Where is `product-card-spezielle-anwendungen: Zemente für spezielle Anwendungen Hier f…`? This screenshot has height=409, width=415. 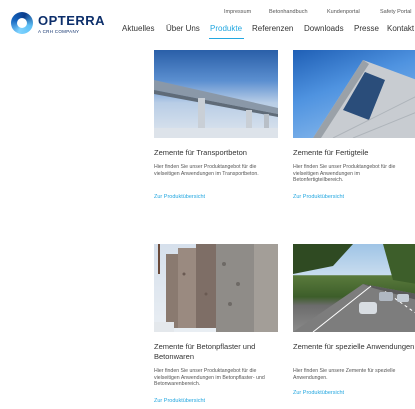 product-card-spezielle-anwendungen: Zemente für spezielle Anwendungen Hier f… is located at coordinates (354, 324).